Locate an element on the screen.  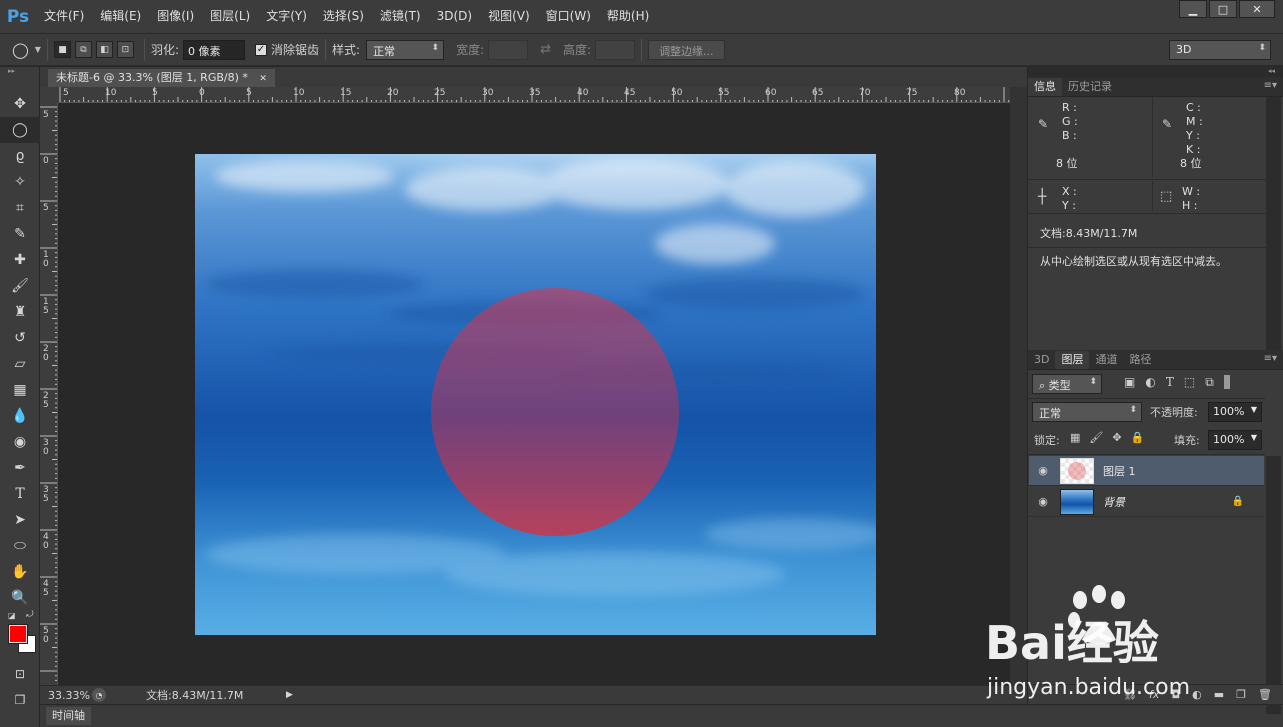
new-selection-icon: ■ is located at coordinates (62, 49).